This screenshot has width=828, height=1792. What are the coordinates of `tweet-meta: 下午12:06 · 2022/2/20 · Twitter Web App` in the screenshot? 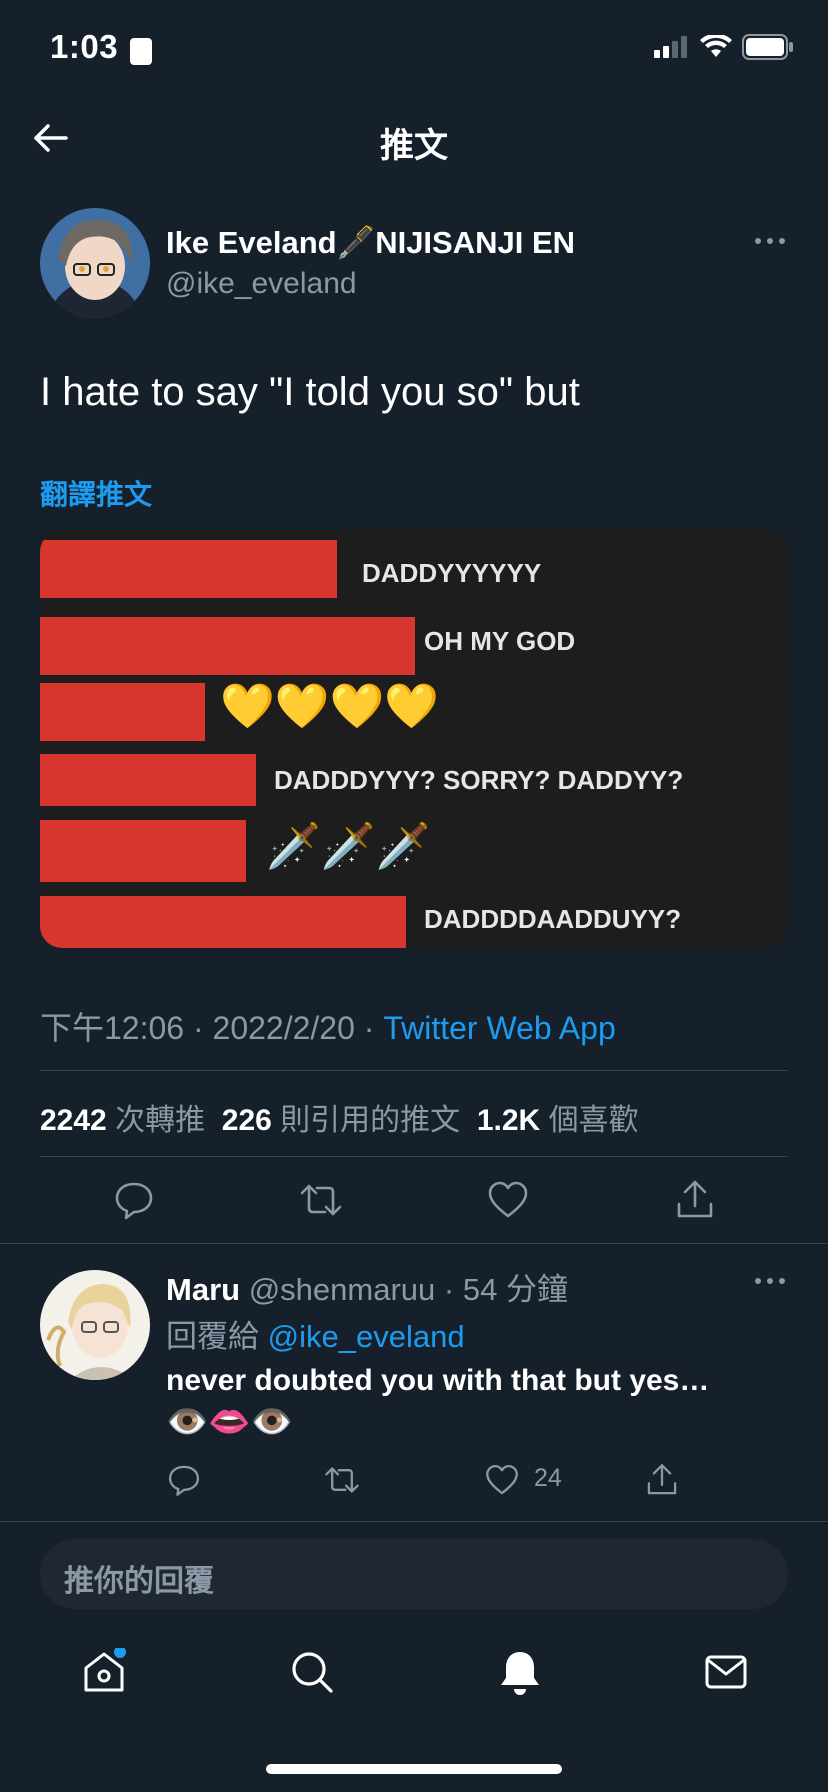 It's located at (328, 1026).